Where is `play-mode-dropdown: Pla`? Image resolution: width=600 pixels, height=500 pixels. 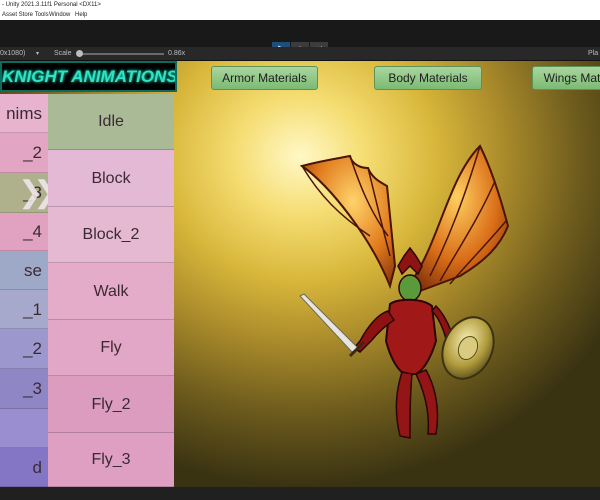 play-mode-dropdown: Pla is located at coordinates (593, 54).